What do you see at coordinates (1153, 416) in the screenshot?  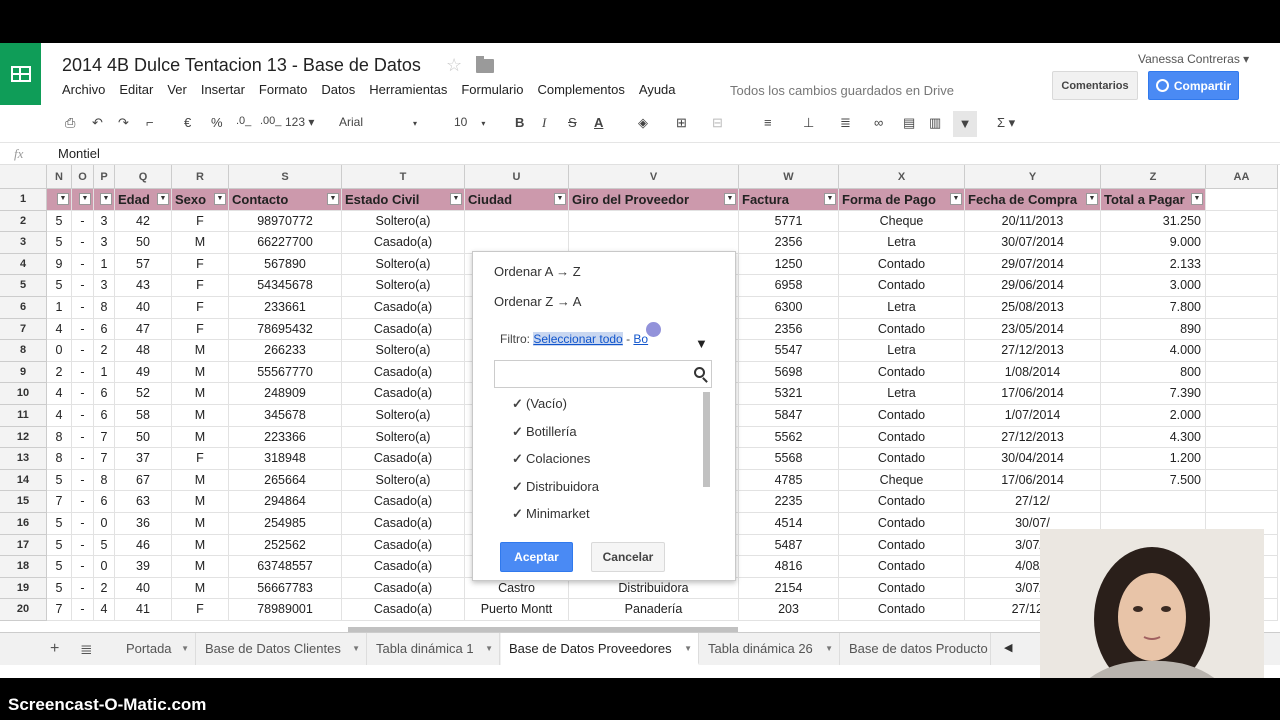 I see `table-cell: 2.000` at bounding box center [1153, 416].